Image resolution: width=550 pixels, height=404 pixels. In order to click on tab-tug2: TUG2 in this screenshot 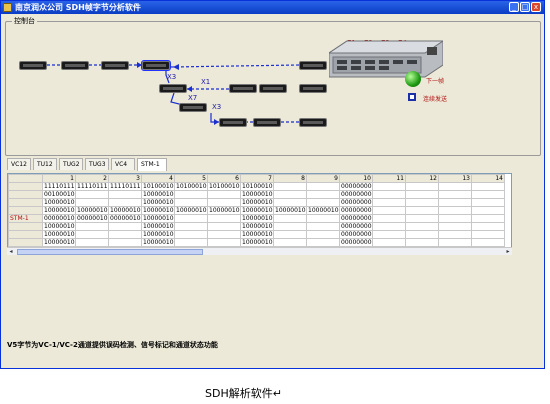, I will do `click(71, 164)`.